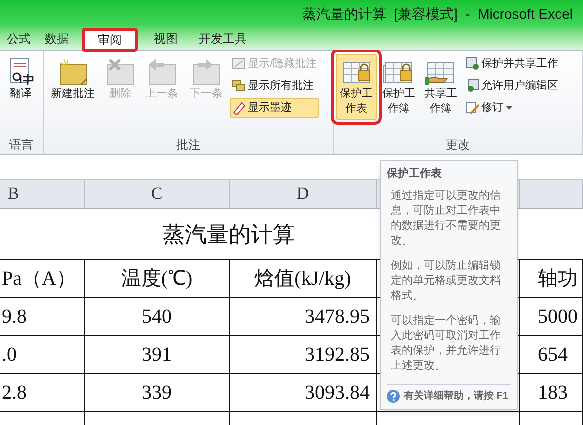 The width and height of the screenshot is (583, 425). I want to click on notes-all-icon, so click(239, 86).